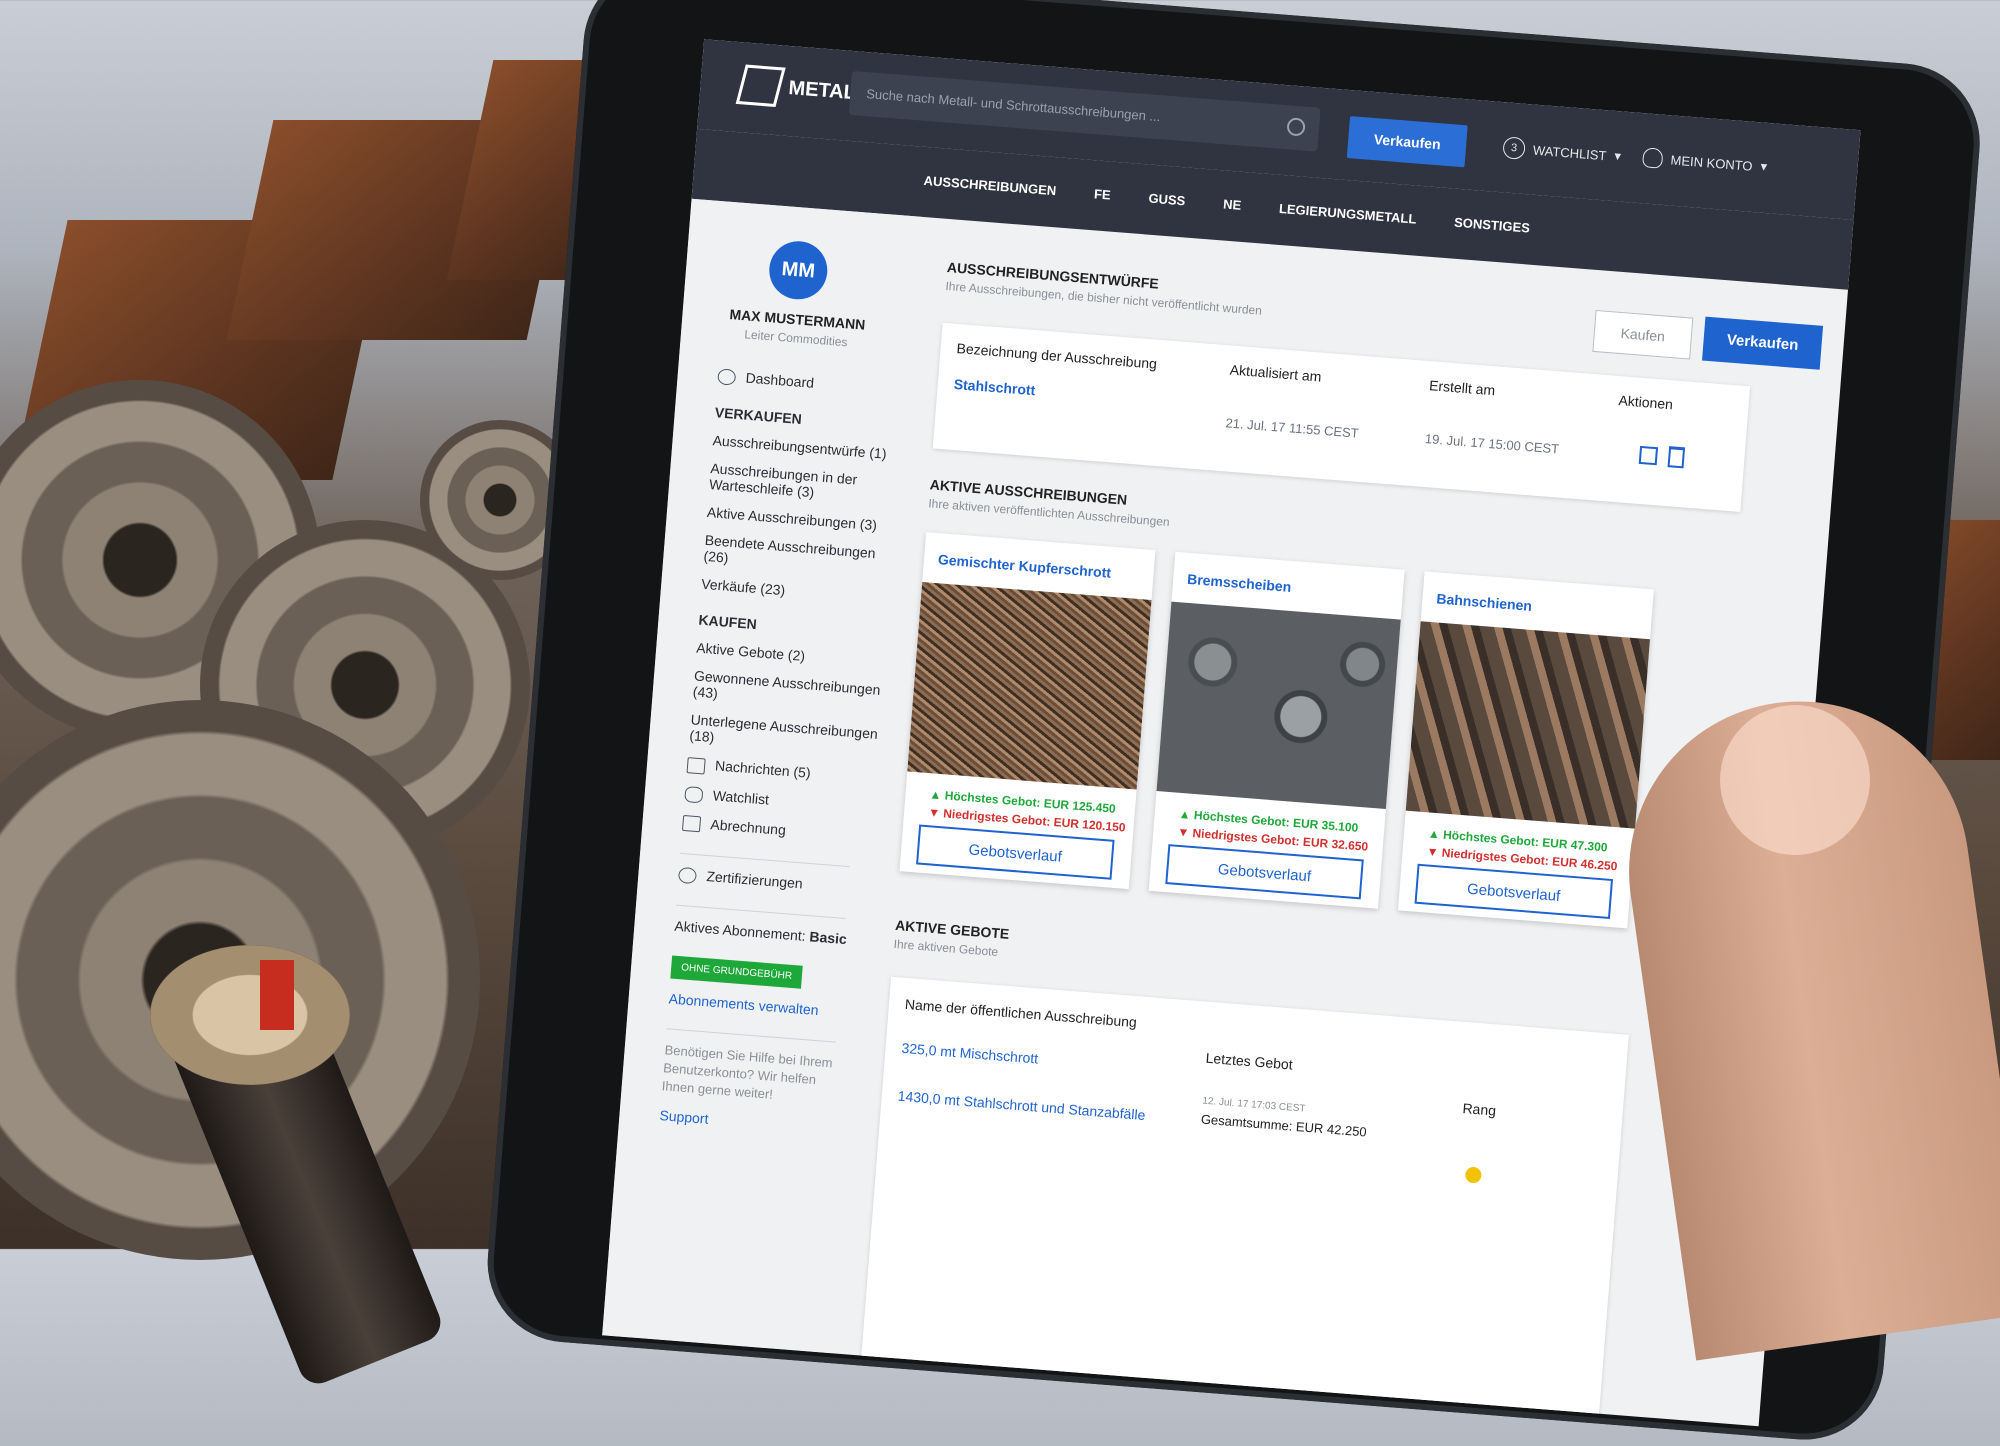 The height and width of the screenshot is (1446, 2000). Describe the element at coordinates (799, 555) in the screenshot. I see `sidebar-item-ended: Beendete Ausschreibungen (26)` at that location.